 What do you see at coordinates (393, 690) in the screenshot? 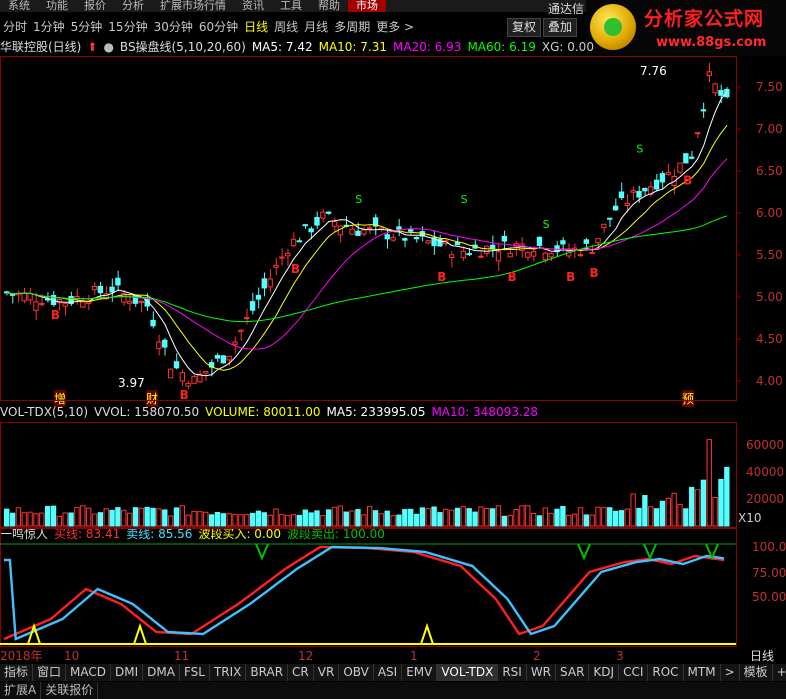
I see `status-bar: 扩展A 关联报价` at bounding box center [393, 690].